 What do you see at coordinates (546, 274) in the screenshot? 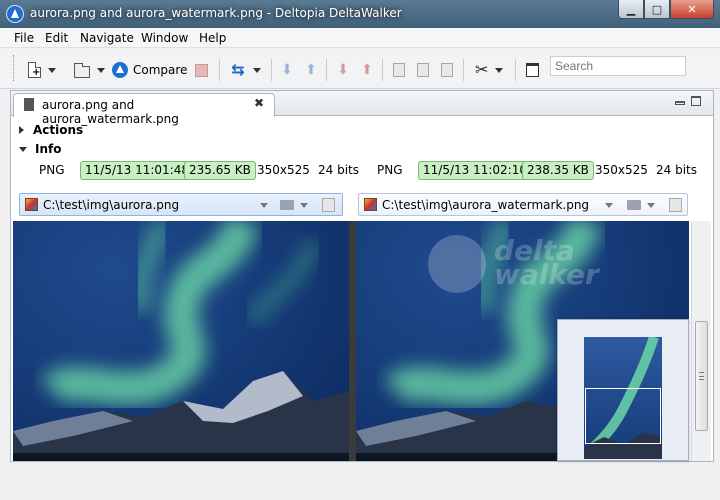
I see `watermark-line-2: walker` at bounding box center [546, 274].